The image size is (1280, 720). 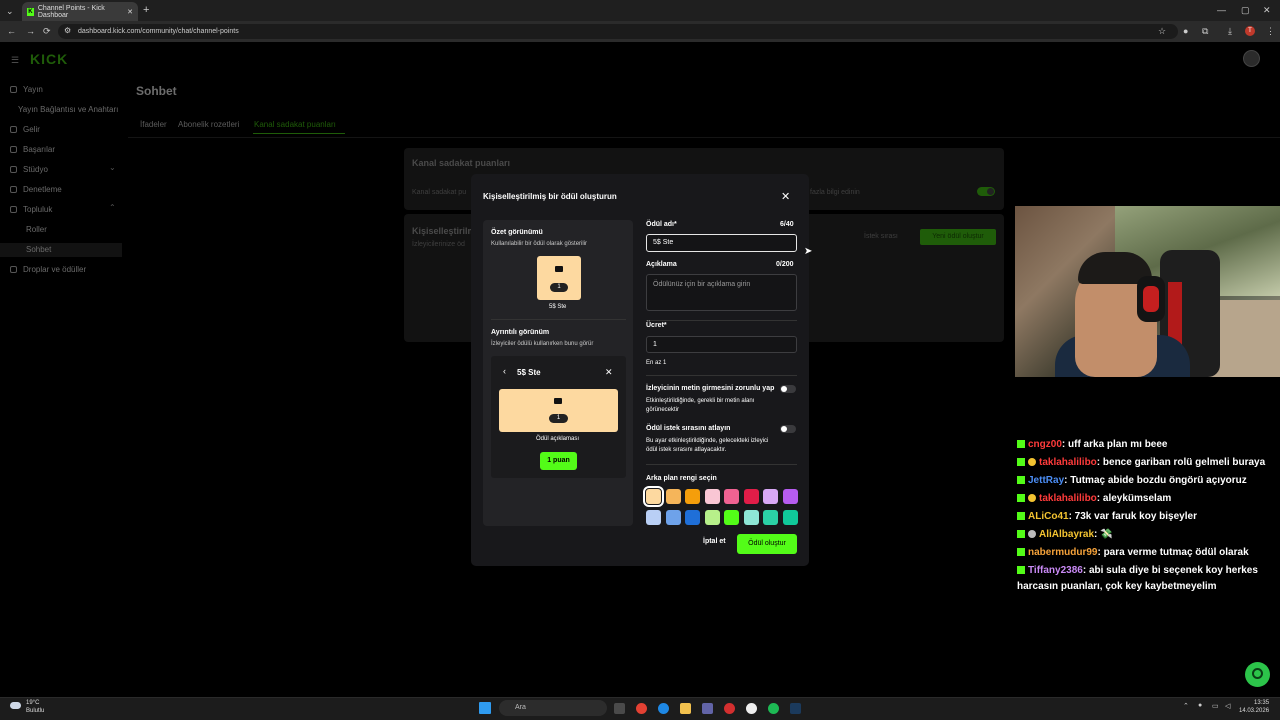 I want to click on kick-badge-icon, so click(x=1021, y=552).